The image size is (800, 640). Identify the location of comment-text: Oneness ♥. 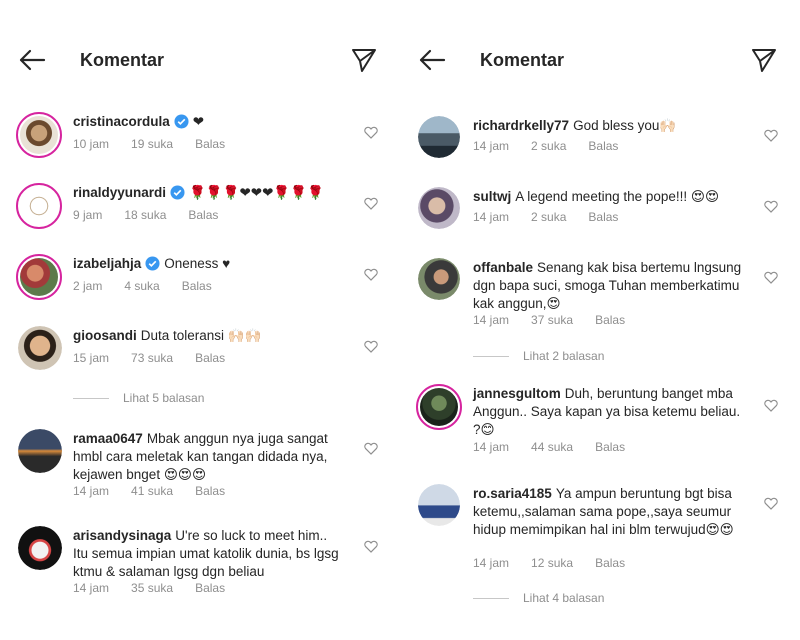
(197, 263).